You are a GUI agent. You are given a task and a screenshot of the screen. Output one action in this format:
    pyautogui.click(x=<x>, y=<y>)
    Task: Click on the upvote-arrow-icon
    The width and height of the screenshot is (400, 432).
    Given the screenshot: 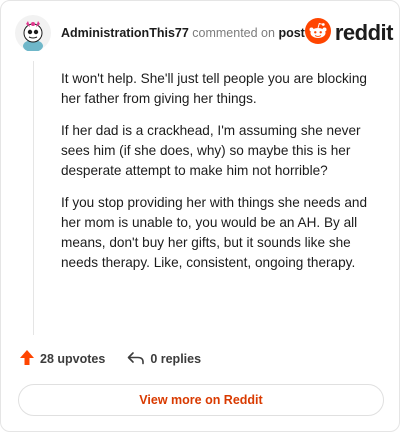 What is the action you would take?
    pyautogui.click(x=29, y=359)
    